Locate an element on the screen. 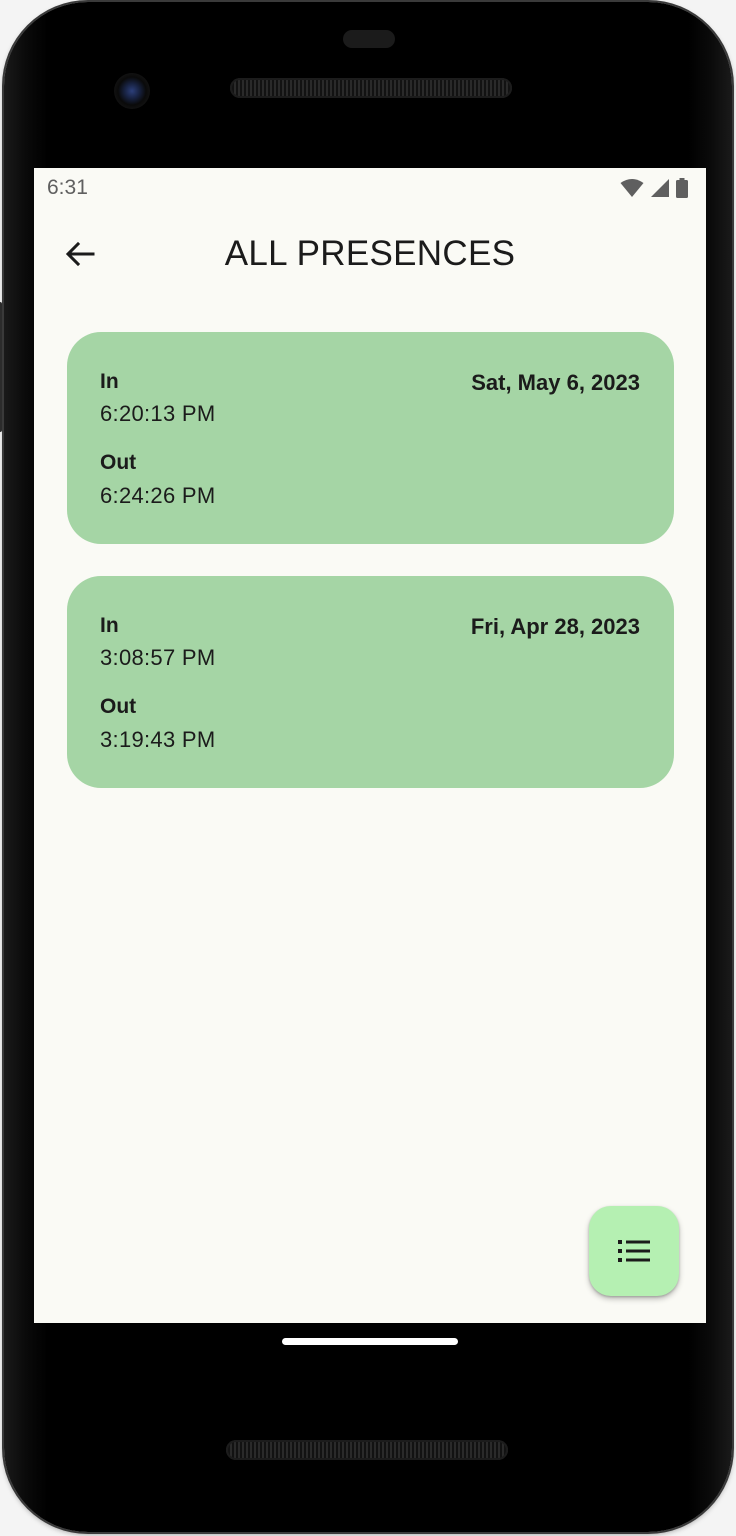 Image resolution: width=736 pixels, height=1536 pixels. in-time: 3:08:57 PM is located at coordinates (158, 657).